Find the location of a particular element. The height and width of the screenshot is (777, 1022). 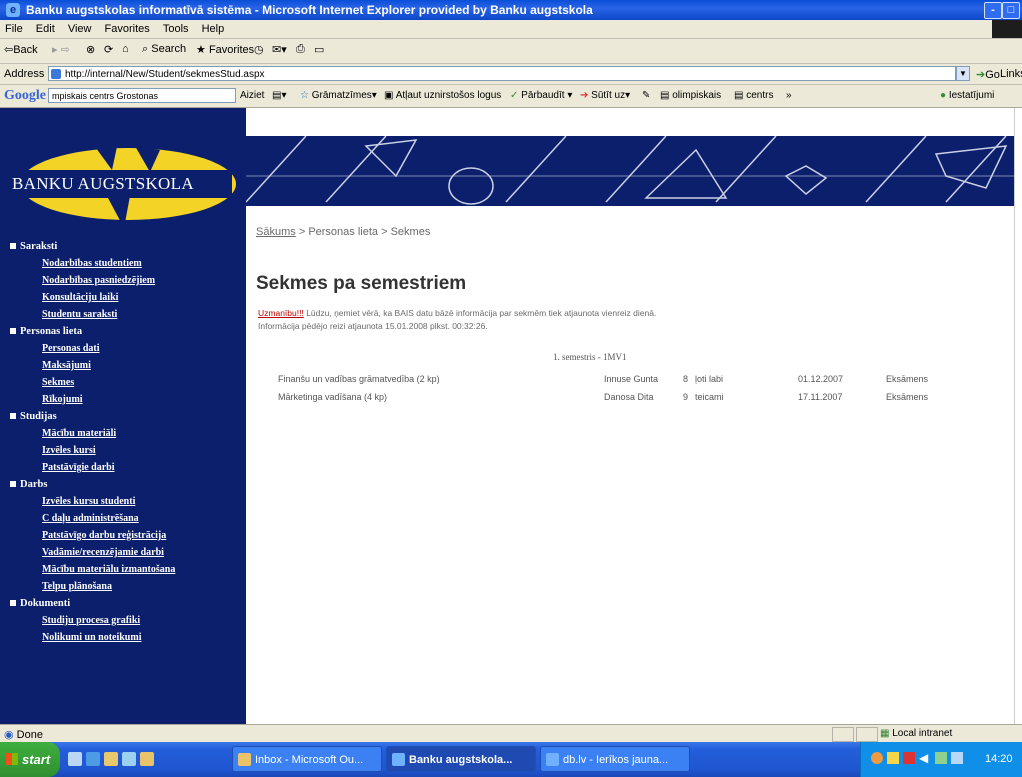

nav-item-nodarbibas-pasniedzejiem: Nodarbības pasniedzējiem is located at coordinates (125, 280).